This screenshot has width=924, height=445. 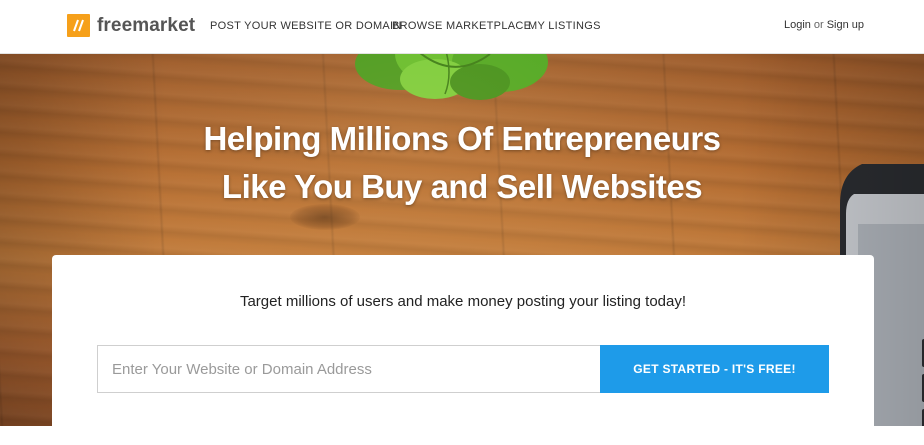 I want to click on auth-links: Login or Sign up, so click(x=824, y=25).